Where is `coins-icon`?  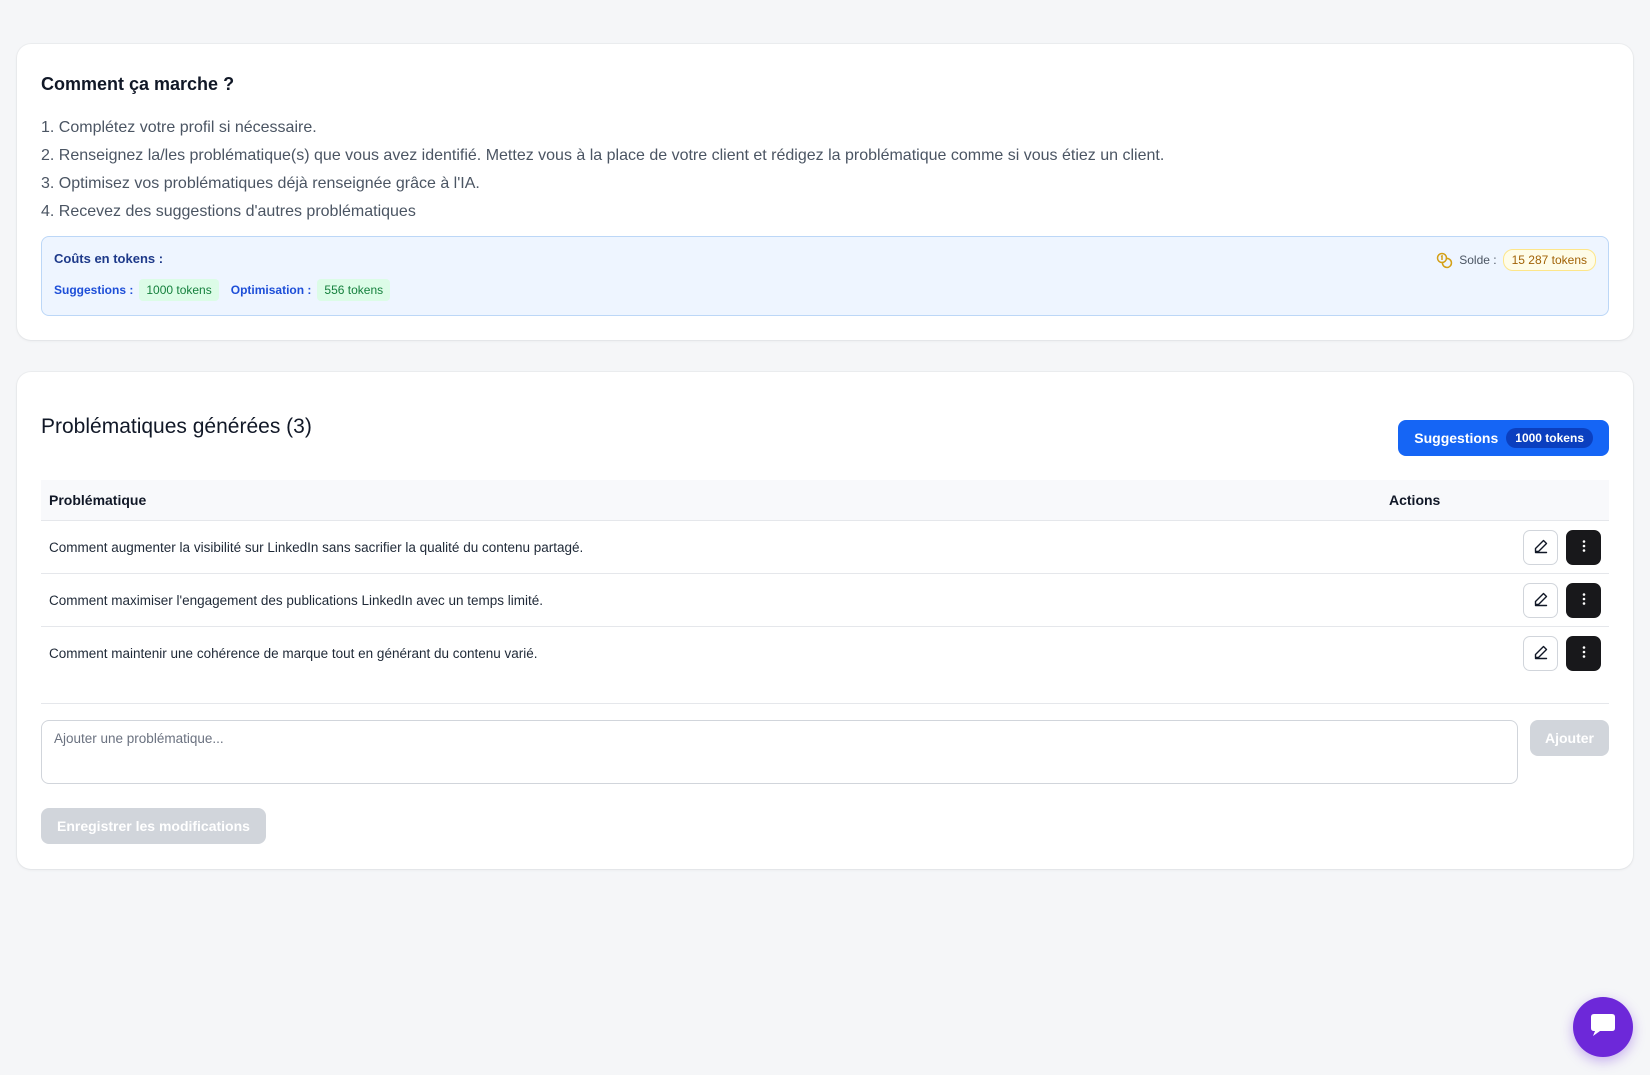
coins-icon is located at coordinates (1444, 260).